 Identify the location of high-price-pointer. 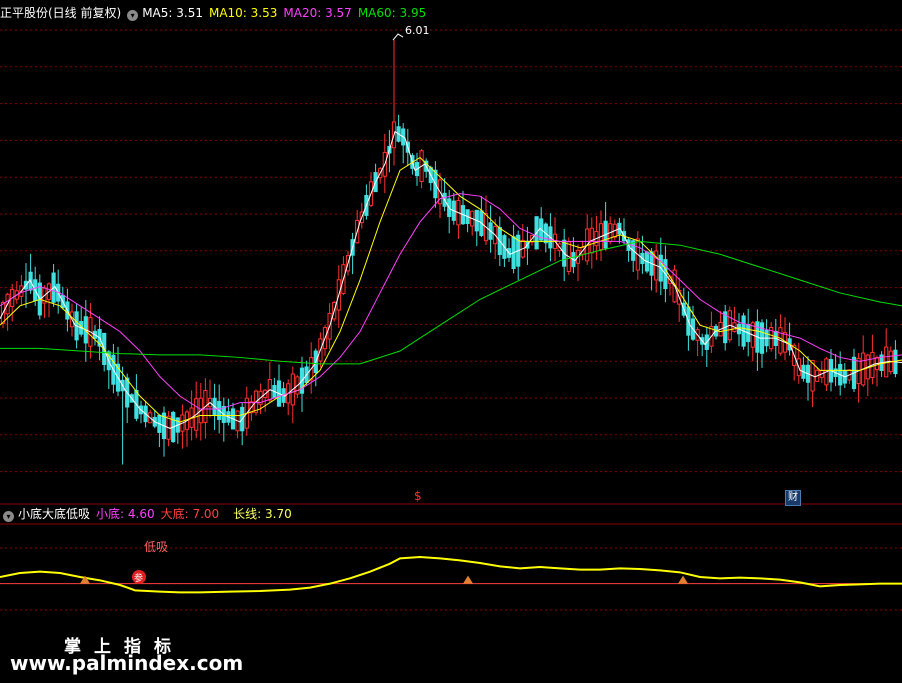
(398, 37).